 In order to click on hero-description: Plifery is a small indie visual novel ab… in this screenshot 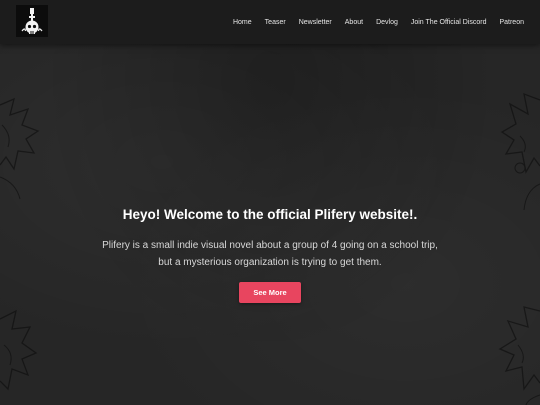, I will do `click(270, 254)`.